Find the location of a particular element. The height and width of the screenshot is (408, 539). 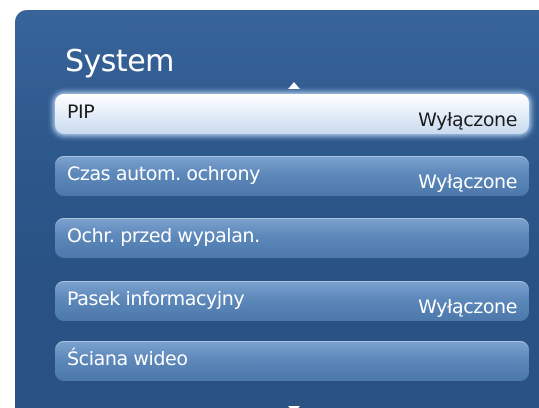

scroll-up-arrow-icon is located at coordinates (294, 85).